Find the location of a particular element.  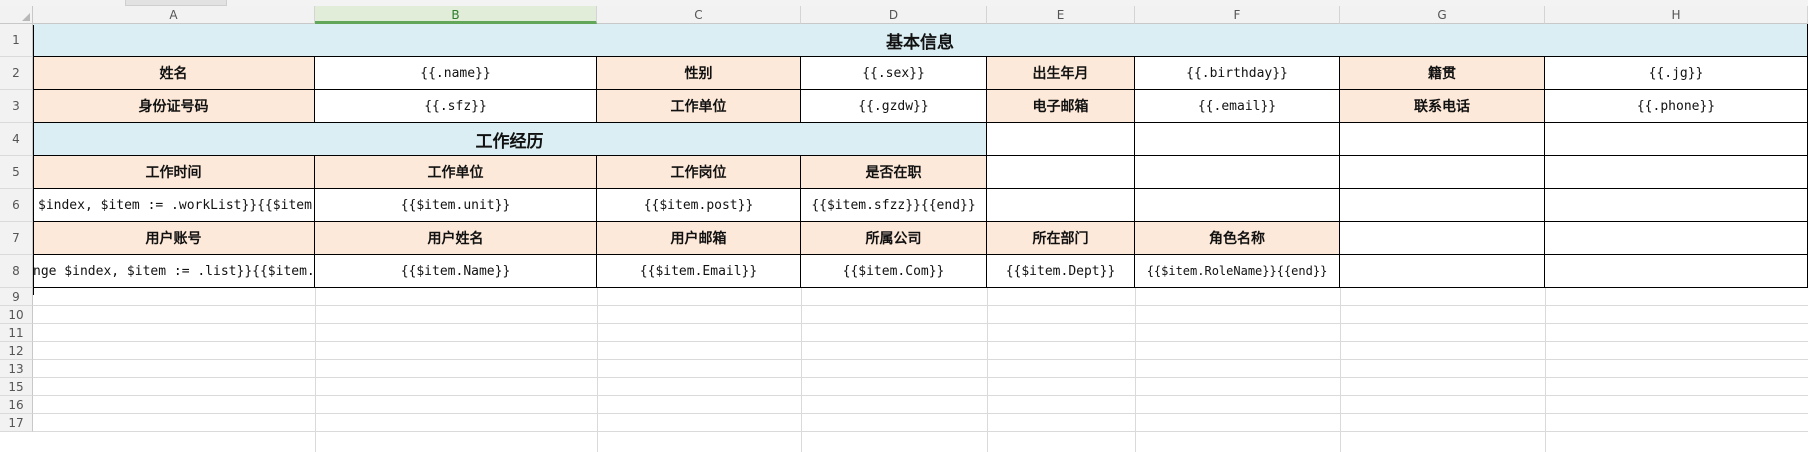

cell-d8: {{$item.Com}} is located at coordinates (894, 271).